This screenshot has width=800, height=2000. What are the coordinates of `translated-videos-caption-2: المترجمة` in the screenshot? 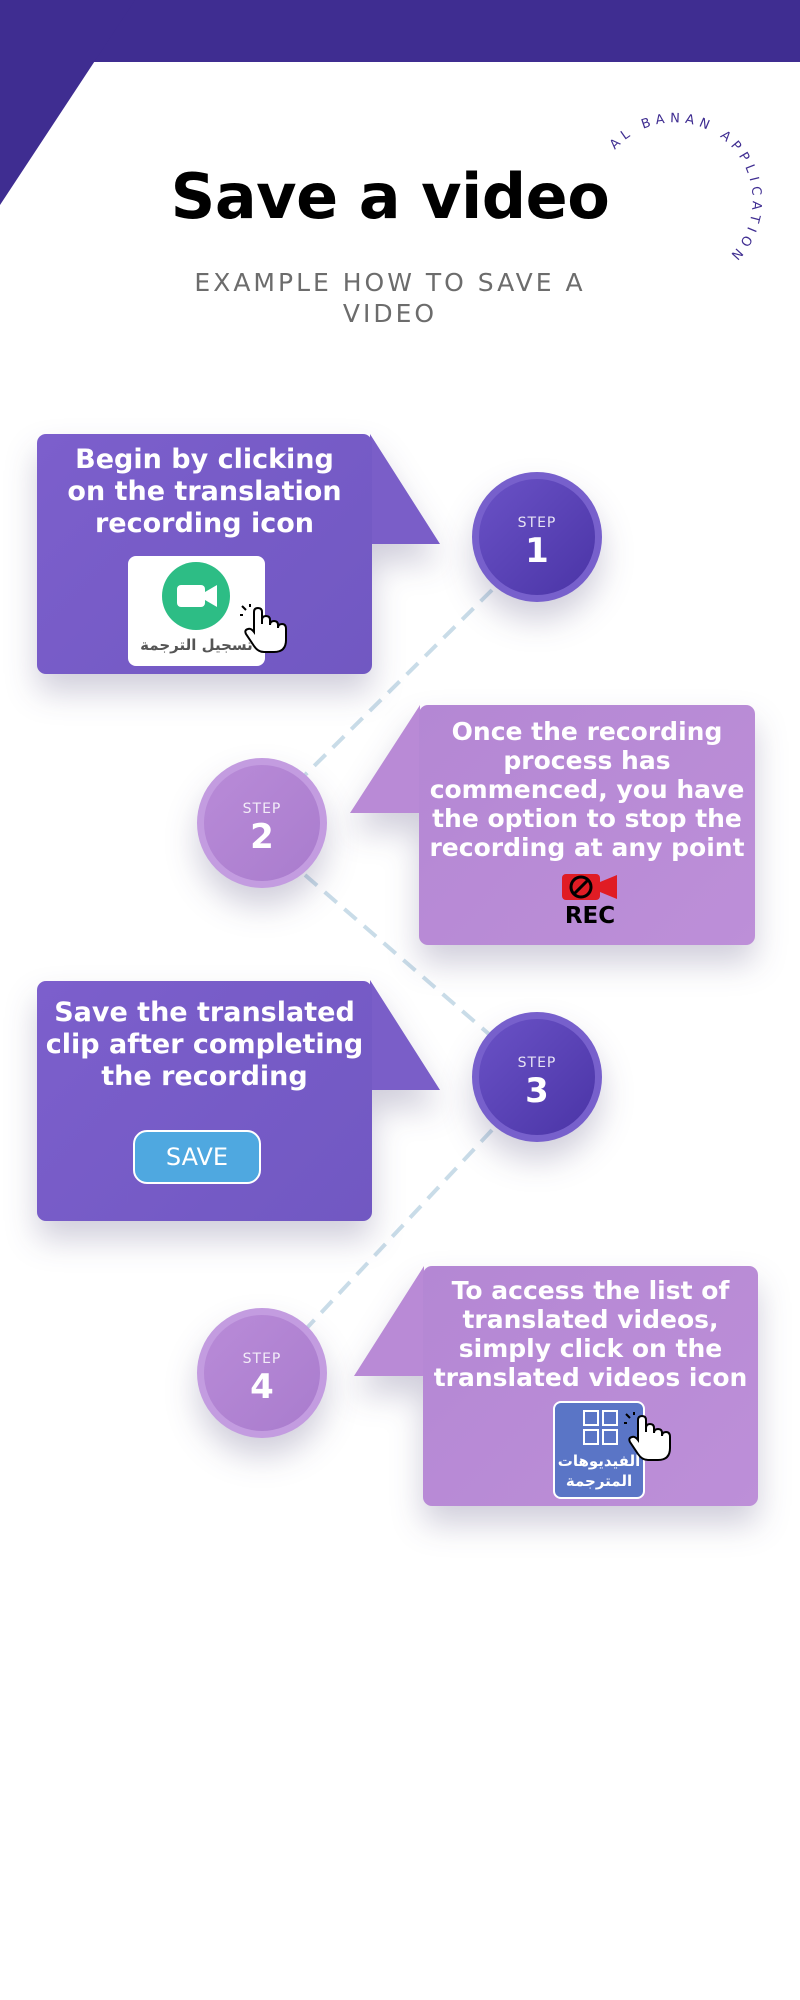 It's located at (599, 1481).